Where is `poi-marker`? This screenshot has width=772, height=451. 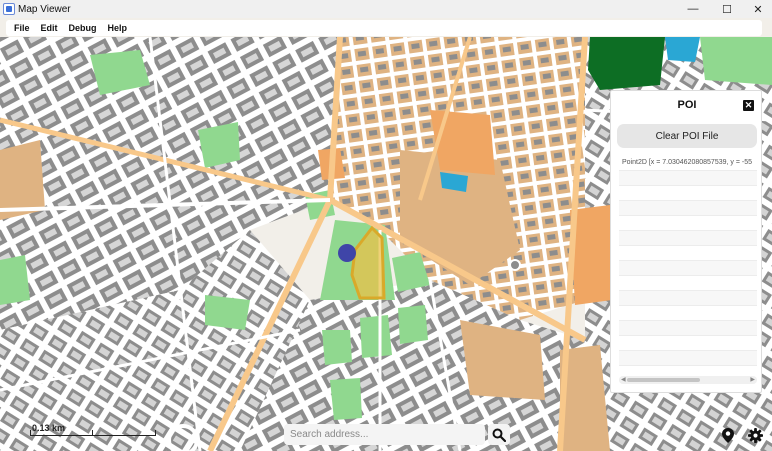 poi-marker is located at coordinates (347, 253).